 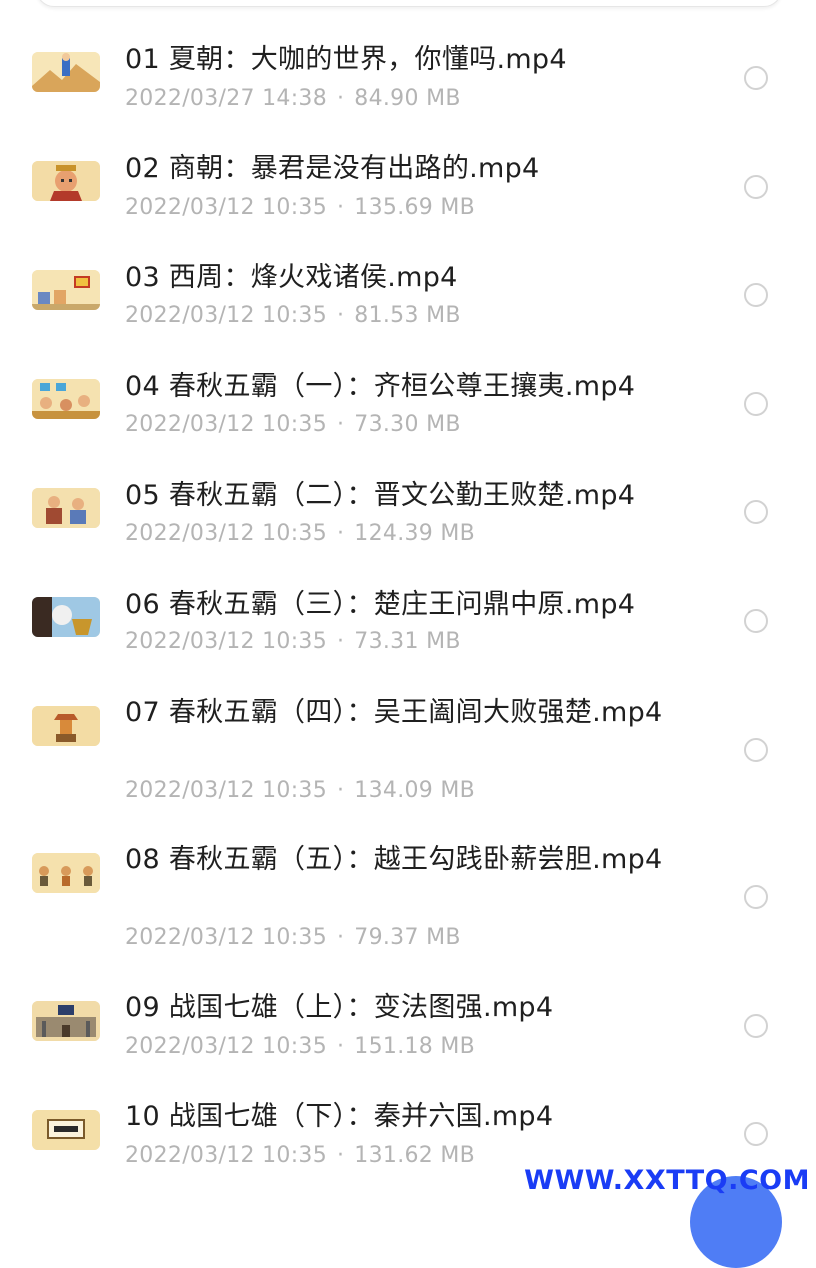 What do you see at coordinates (407, 98) in the screenshot?
I see `file-size: 84.90 MB` at bounding box center [407, 98].